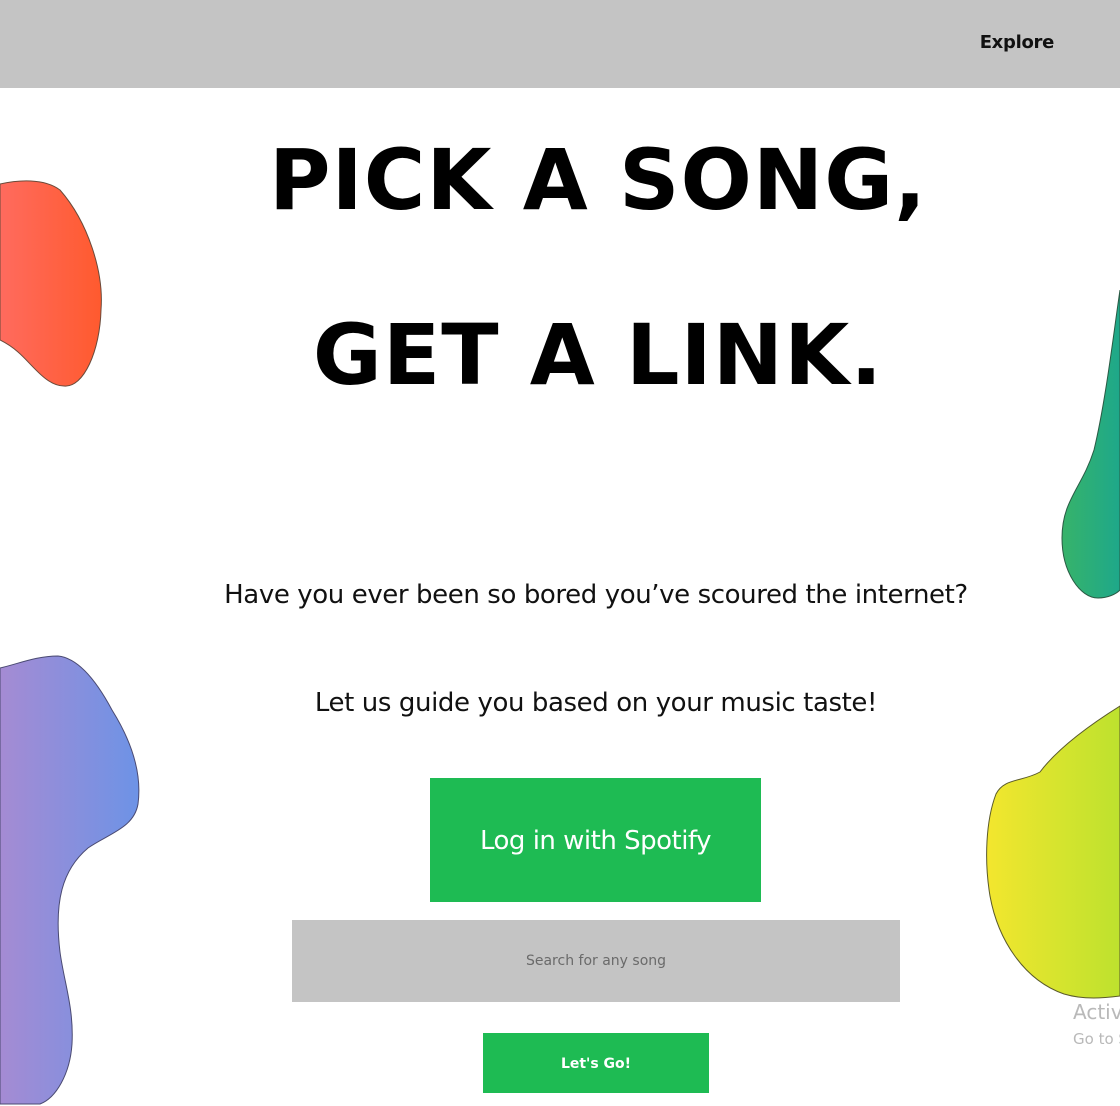  Describe the element at coordinates (1053, 852) in the screenshot. I see `yellow-blob-decoration` at that location.